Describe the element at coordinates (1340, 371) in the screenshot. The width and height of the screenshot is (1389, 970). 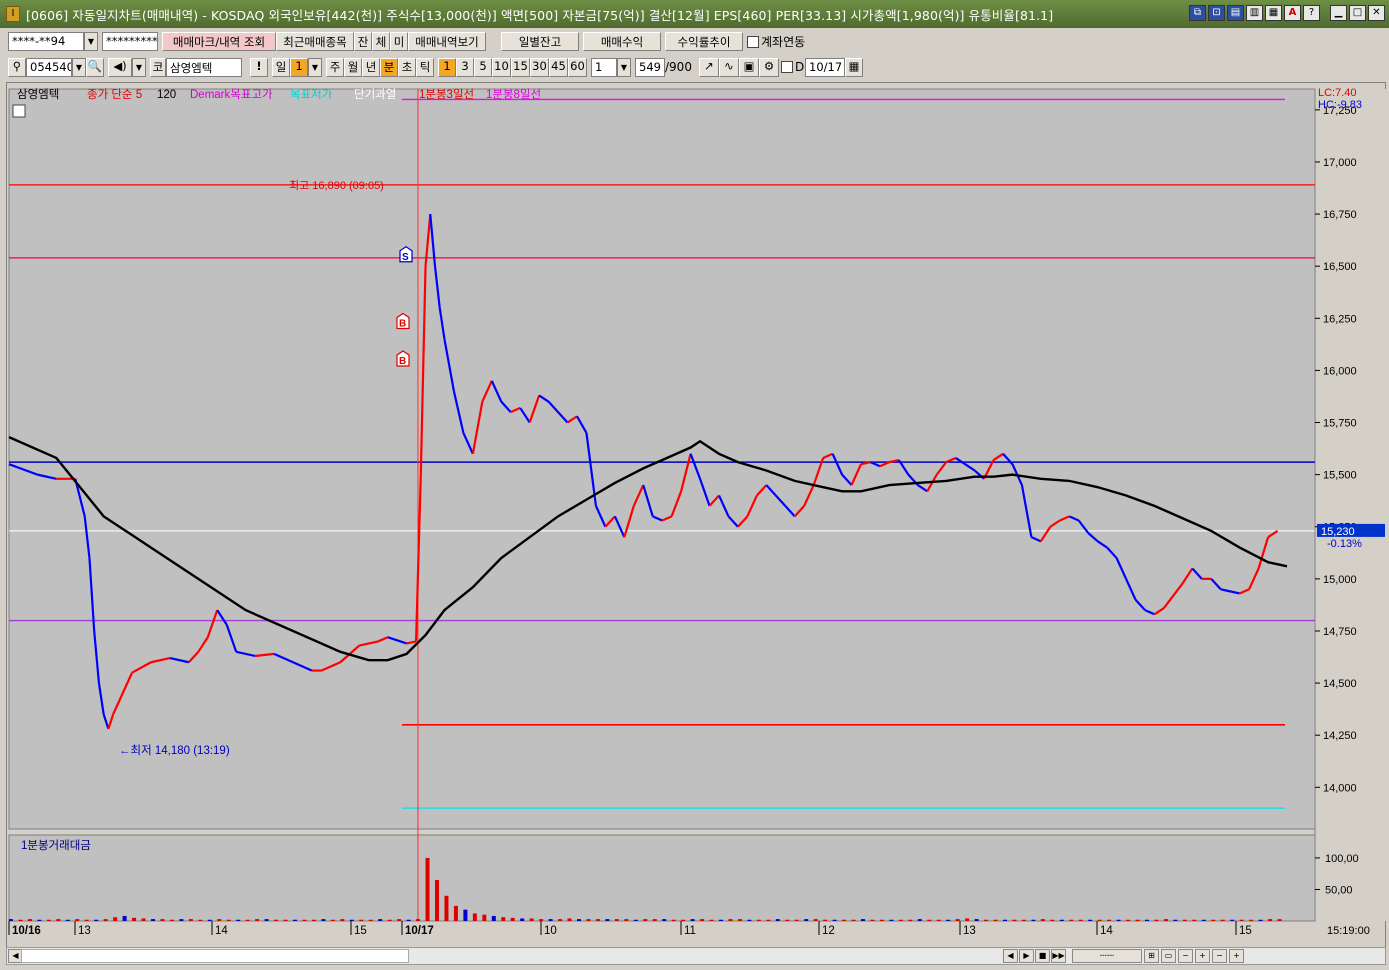
I see `price-tick-label: 16,000` at that location.